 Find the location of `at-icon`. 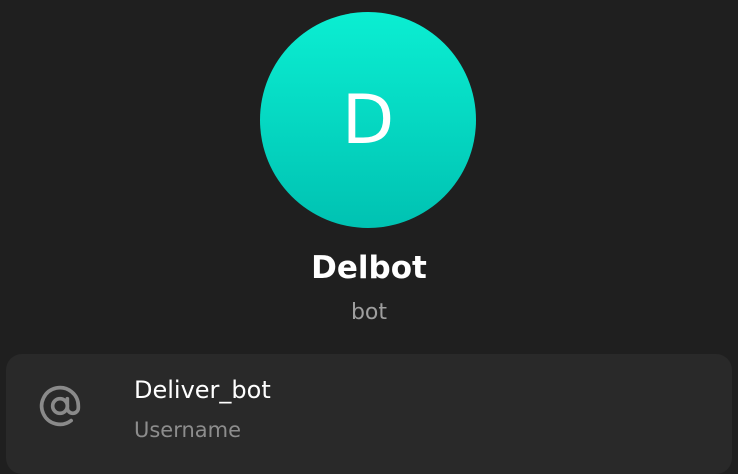

at-icon is located at coordinates (60, 406).